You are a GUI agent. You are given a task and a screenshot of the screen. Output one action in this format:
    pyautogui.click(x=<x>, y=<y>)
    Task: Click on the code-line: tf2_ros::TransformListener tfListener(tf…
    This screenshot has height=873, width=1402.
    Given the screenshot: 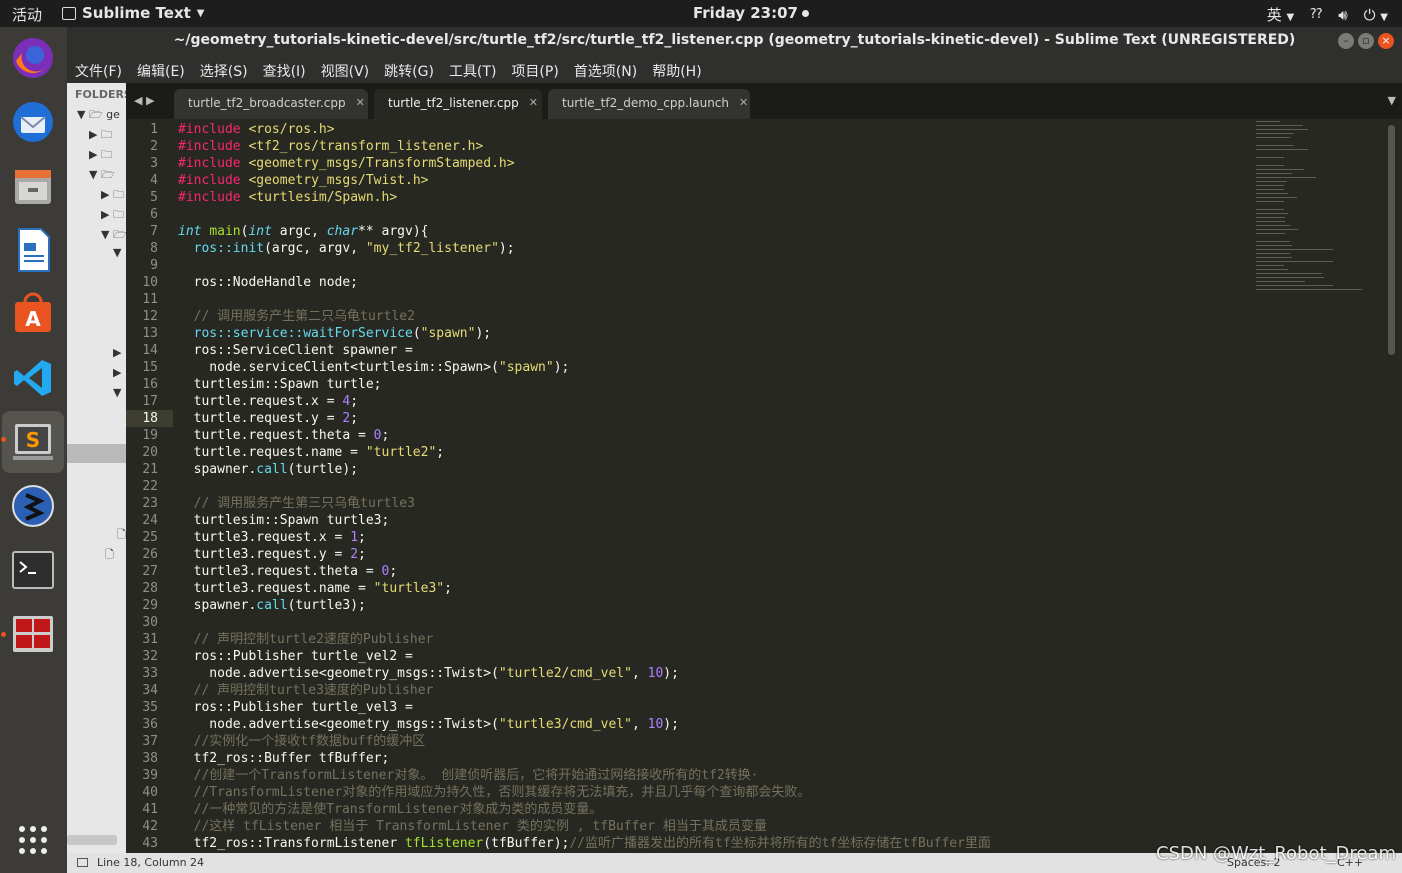 What is the action you would take?
    pyautogui.click(x=584, y=843)
    